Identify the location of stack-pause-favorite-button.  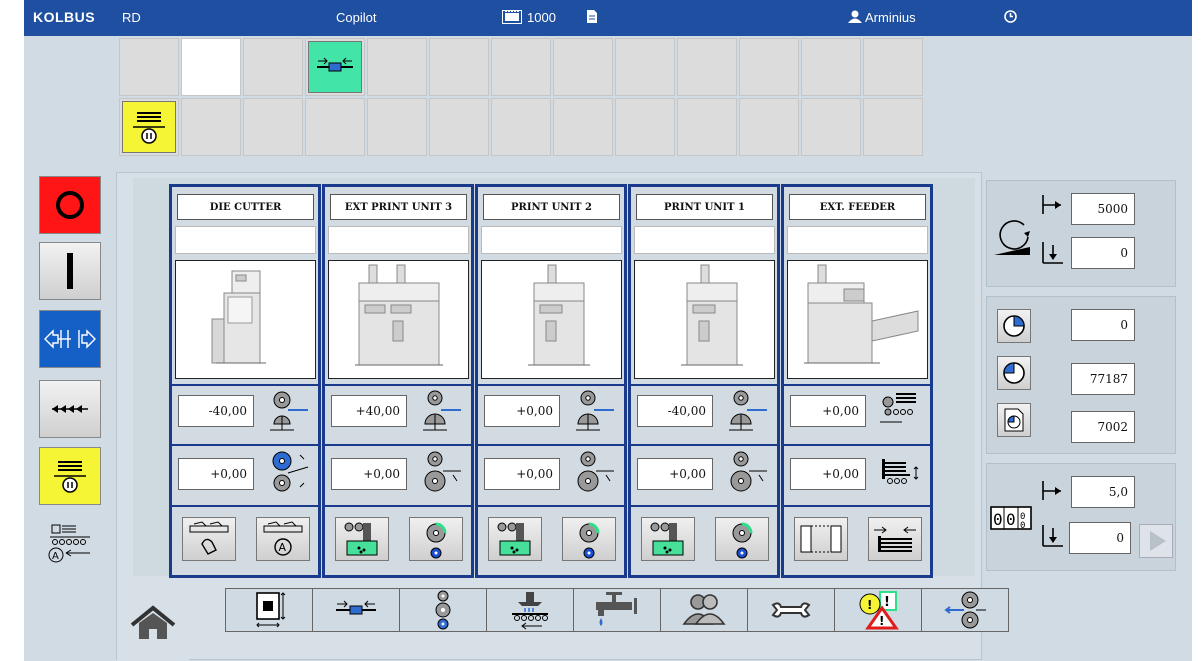
(149, 127).